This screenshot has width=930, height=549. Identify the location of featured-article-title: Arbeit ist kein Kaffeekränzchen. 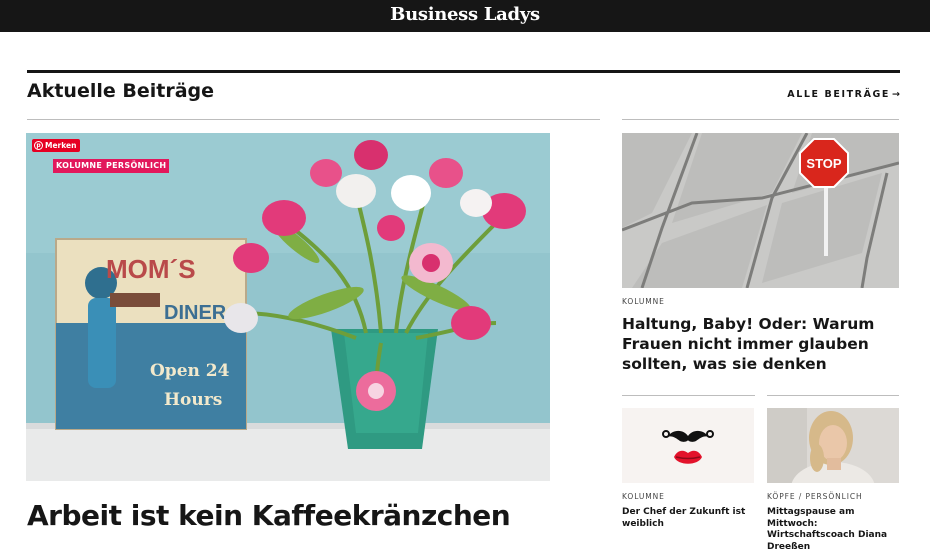
(269, 515).